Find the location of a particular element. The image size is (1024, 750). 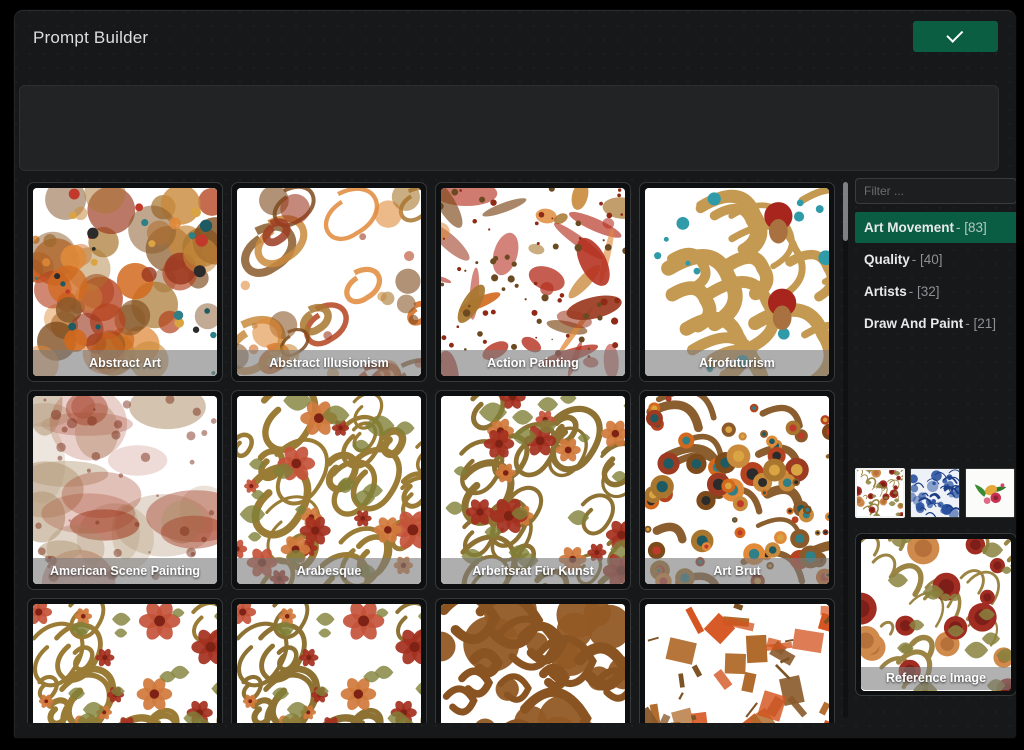

style-card: Abstract Art is located at coordinates (125, 282).